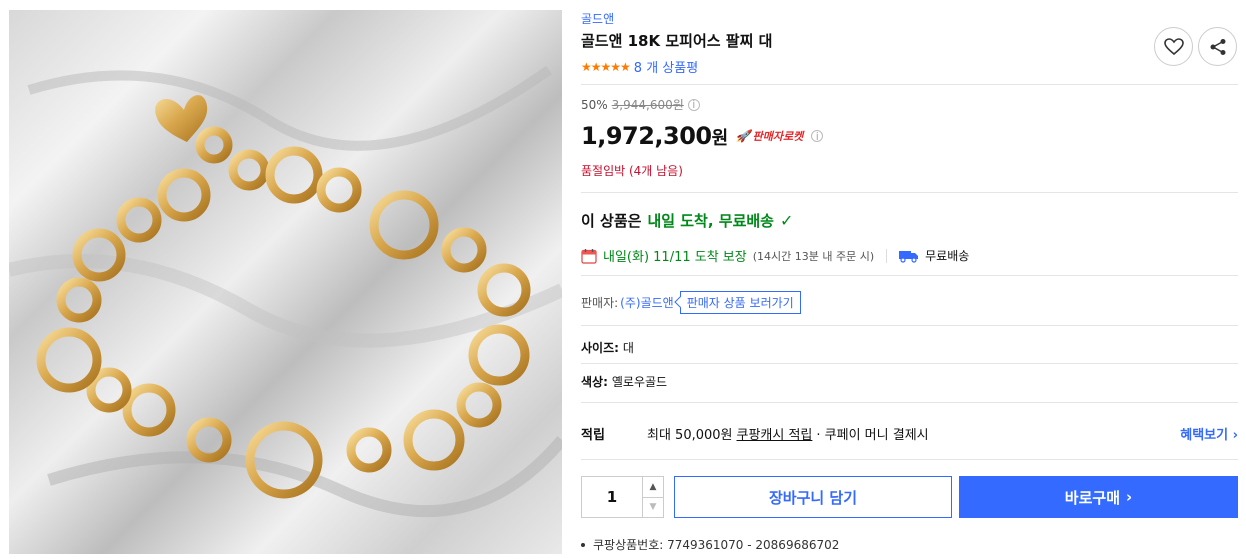 The height and width of the screenshot is (559, 1246). What do you see at coordinates (666, 66) in the screenshot?
I see `review-count-link: 8 개 상품평` at bounding box center [666, 66].